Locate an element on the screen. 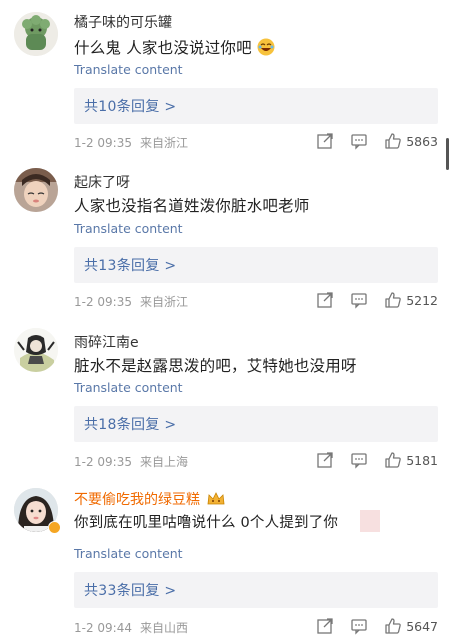 This screenshot has width=452, height=640. username: 雨碎江南e is located at coordinates (106, 342).